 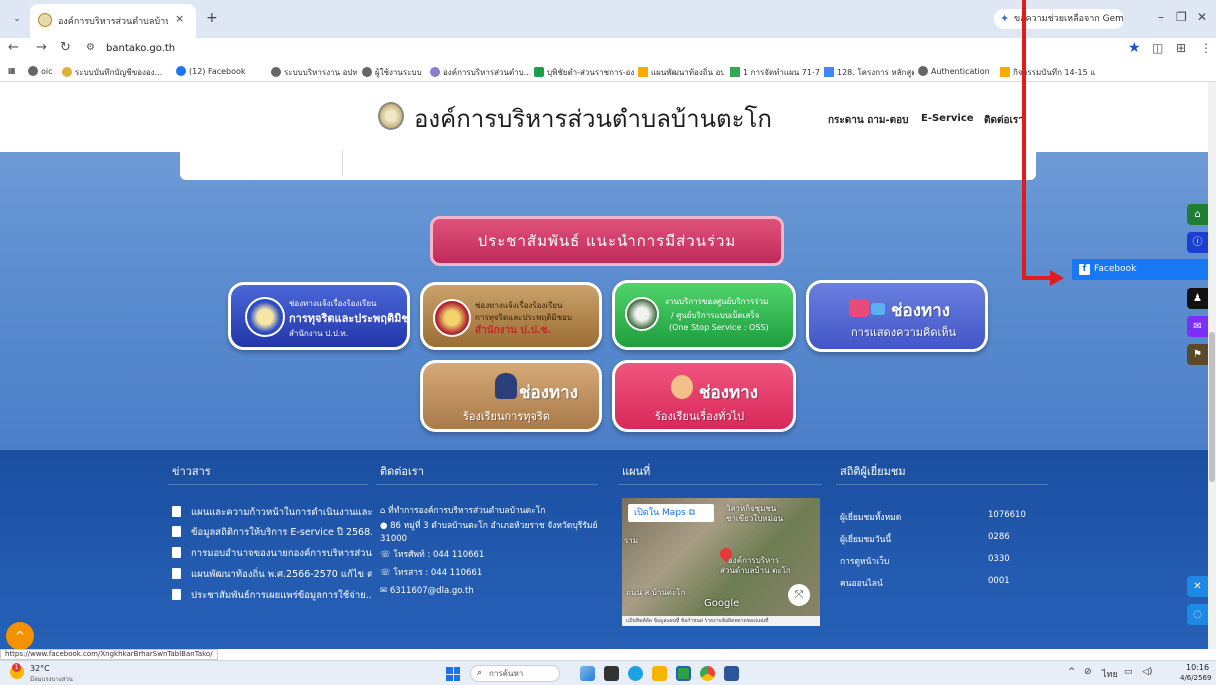 I want to click on extensions-icon: ◫, so click(x=1157, y=48).